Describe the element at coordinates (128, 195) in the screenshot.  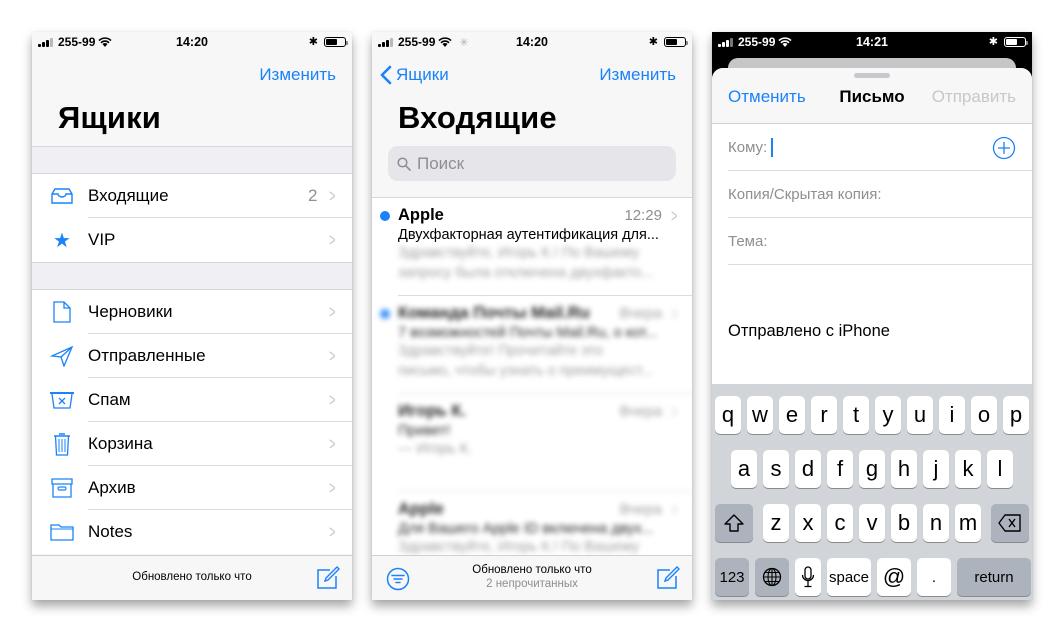
I see `mailbox-label: Входящие` at that location.